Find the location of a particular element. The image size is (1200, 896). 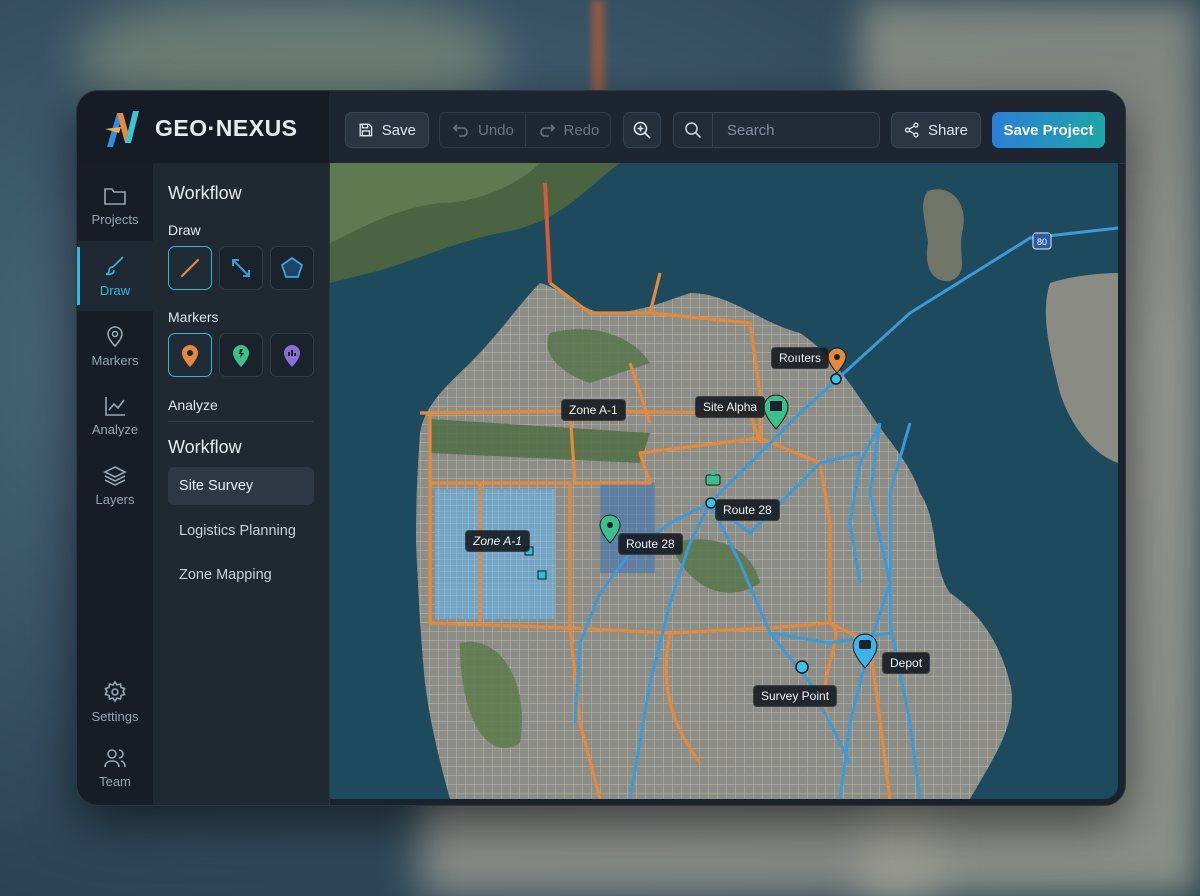

rail-label: Draw is located at coordinates (115, 290).